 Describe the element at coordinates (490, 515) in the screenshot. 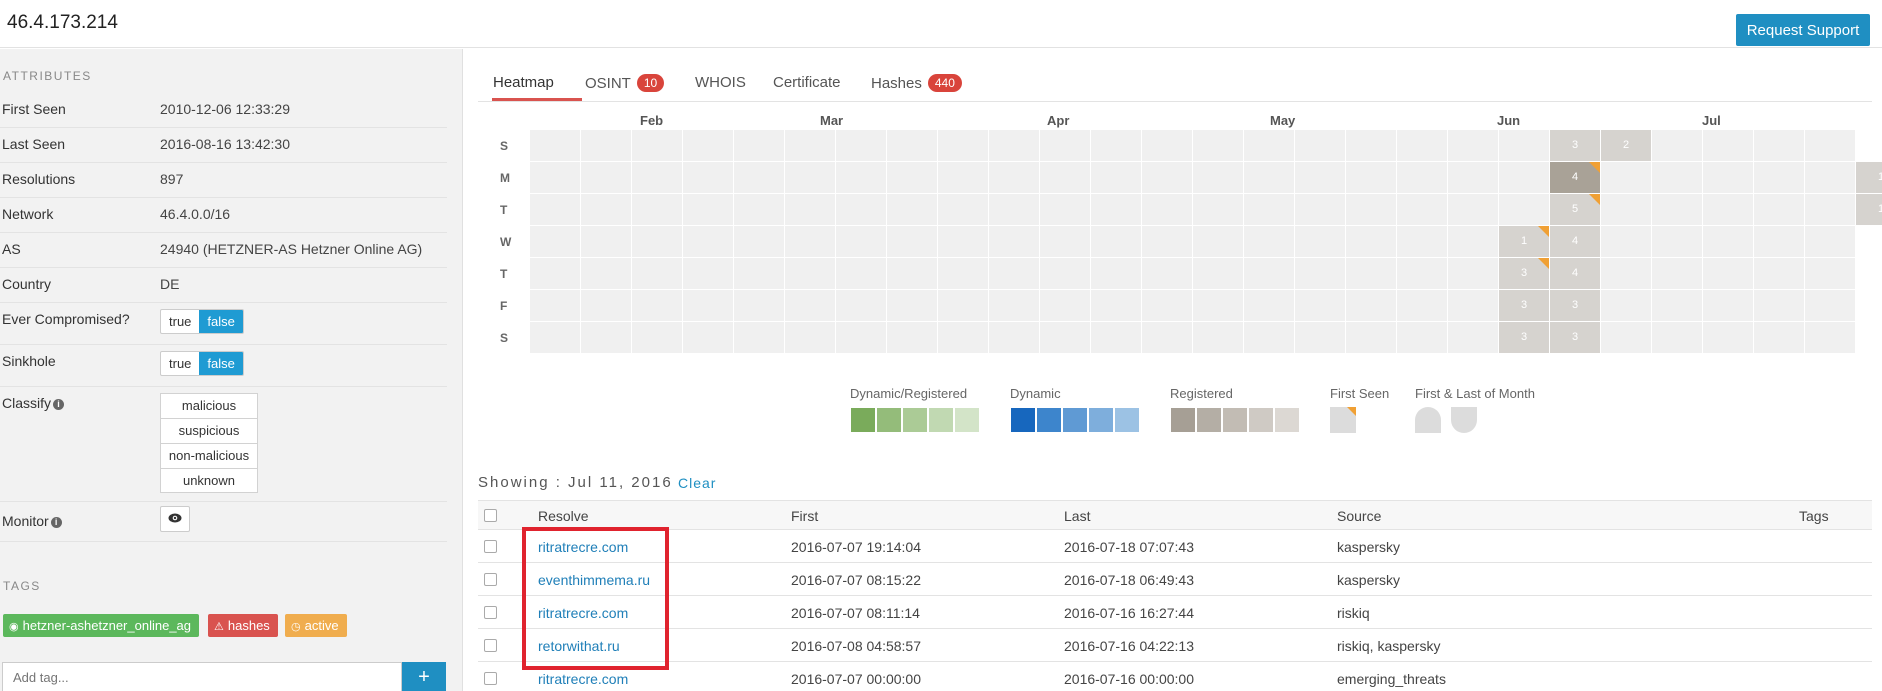

I see `select-all-checkbox` at that location.